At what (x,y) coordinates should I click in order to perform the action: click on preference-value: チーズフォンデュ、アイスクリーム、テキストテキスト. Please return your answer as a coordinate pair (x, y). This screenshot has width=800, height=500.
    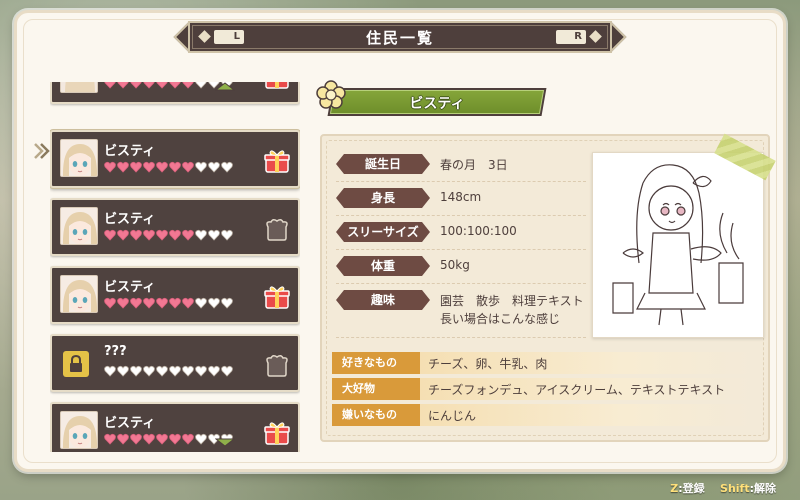
    Looking at the image, I should click on (577, 390).